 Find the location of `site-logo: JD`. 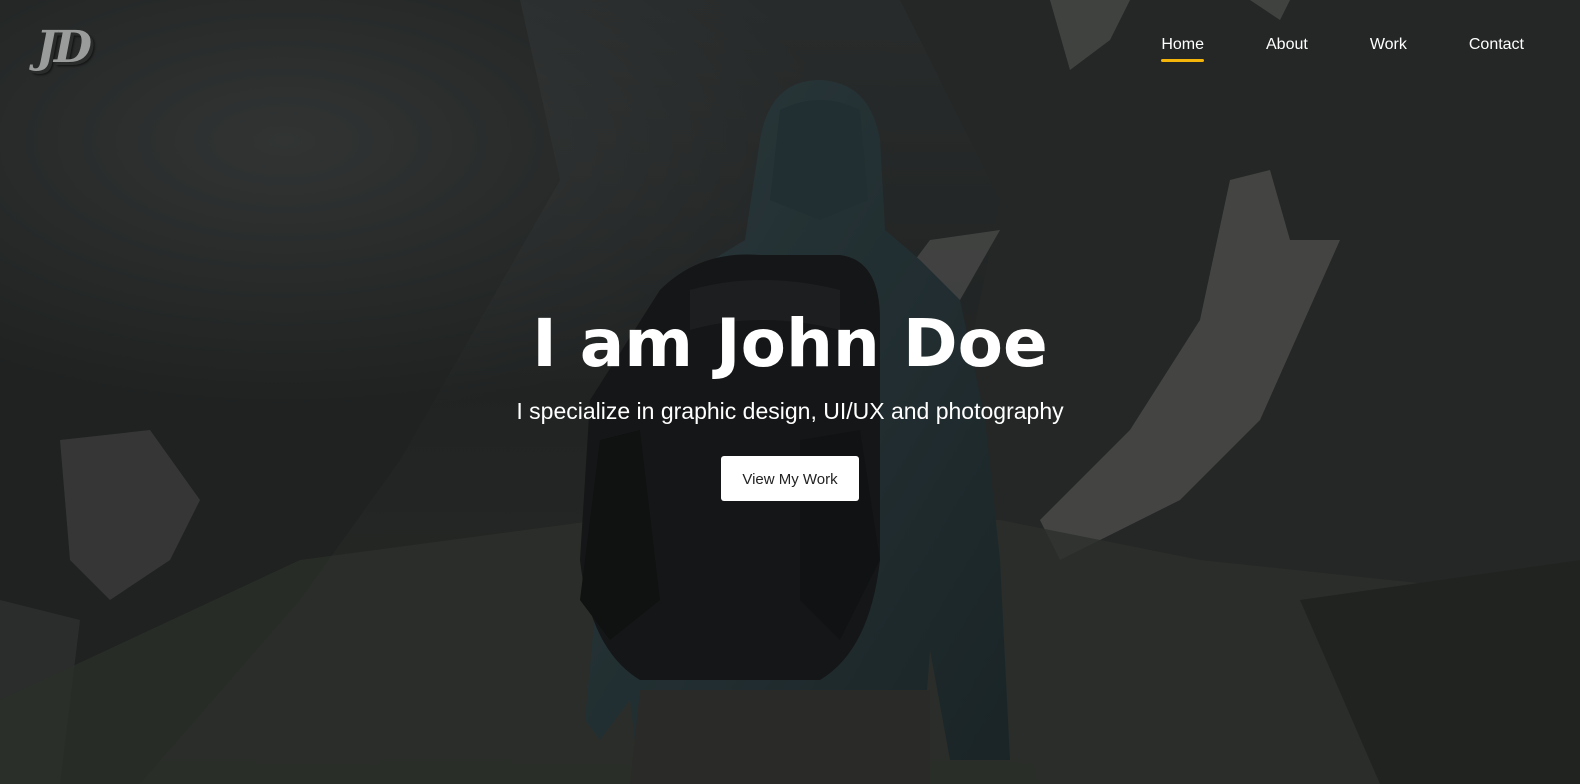

site-logo: JD is located at coordinates (64, 47).